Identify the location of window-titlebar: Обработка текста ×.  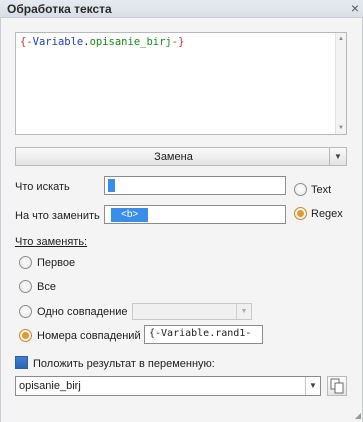
(181, 9).